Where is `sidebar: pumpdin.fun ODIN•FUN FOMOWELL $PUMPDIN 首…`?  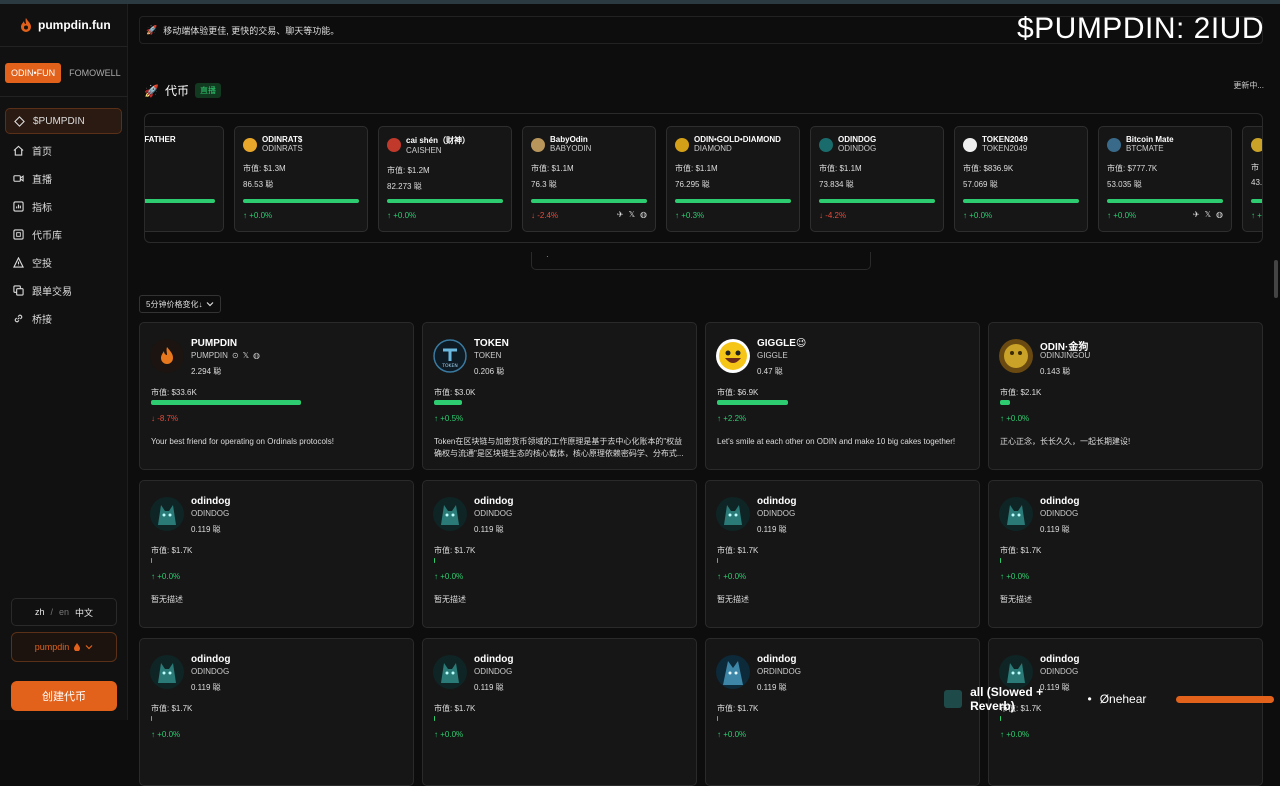 sidebar: pumpdin.fun ODIN•FUN FOMOWELL $PUMPDIN 首… is located at coordinates (64, 362).